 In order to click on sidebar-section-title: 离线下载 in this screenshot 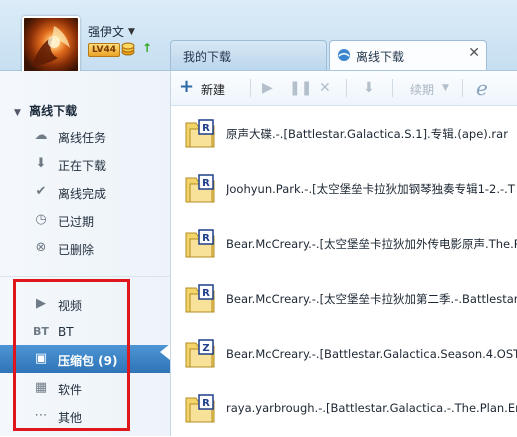, I will do `click(53, 111)`.